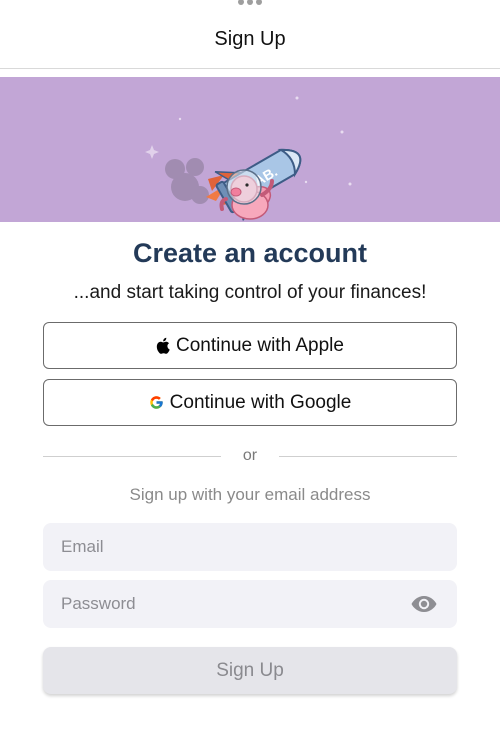 This screenshot has width=500, height=750. I want to click on page-title: Create an account, so click(250, 253).